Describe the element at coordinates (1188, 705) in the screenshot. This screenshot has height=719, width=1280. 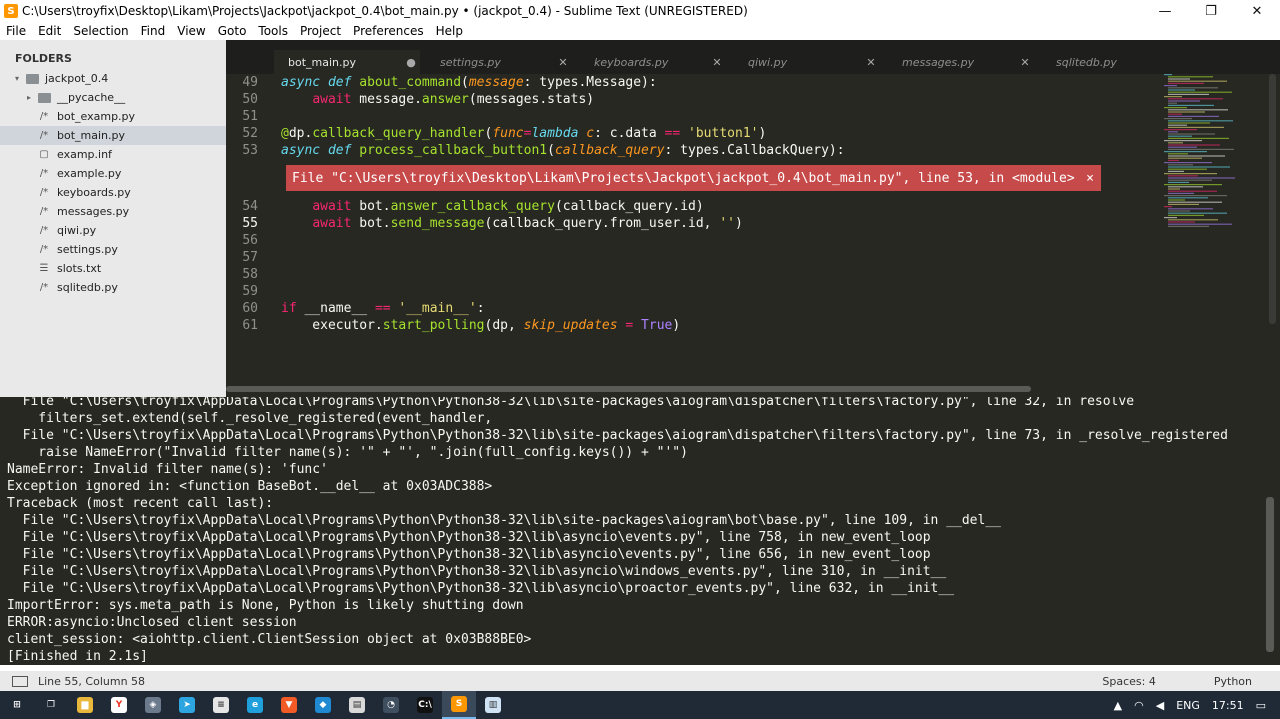
I see `language-indicator: ENG` at that location.